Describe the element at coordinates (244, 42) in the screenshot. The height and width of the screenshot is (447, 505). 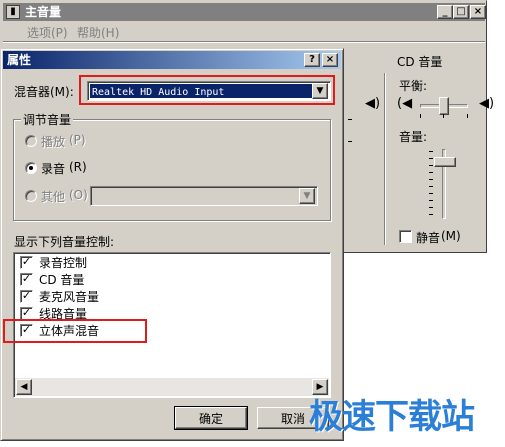
I see `menu-divider` at that location.